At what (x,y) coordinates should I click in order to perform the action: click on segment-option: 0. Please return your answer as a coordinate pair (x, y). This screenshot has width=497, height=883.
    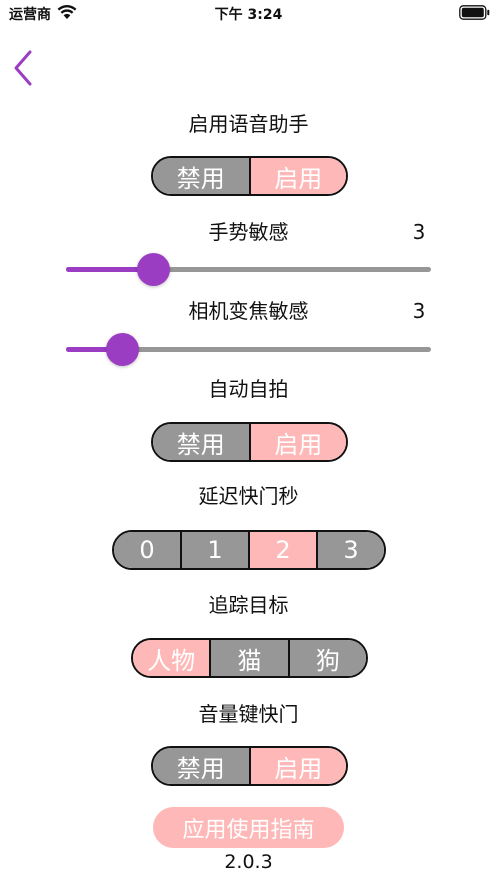
    Looking at the image, I should click on (147, 550).